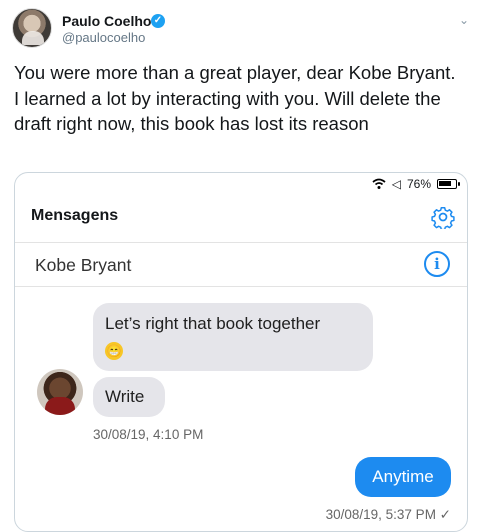 The width and height of the screenshot is (482, 532). What do you see at coordinates (464, 20) in the screenshot?
I see `chevron-down-icon: ⌄` at bounding box center [464, 20].